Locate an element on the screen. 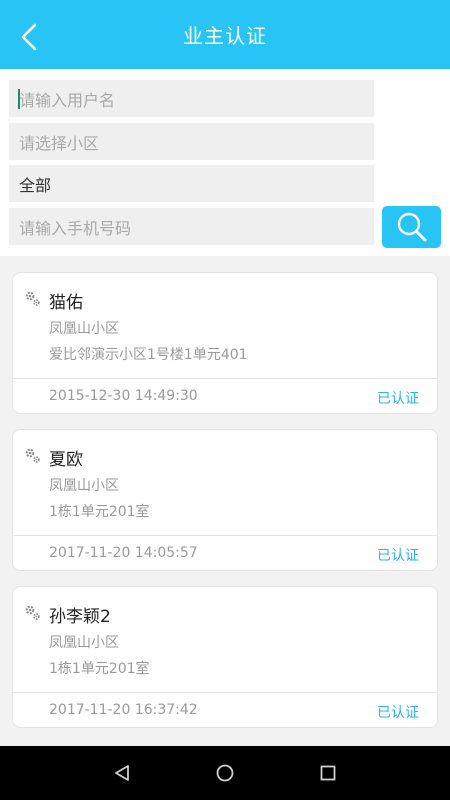  system-nav-bar is located at coordinates (225, 773).